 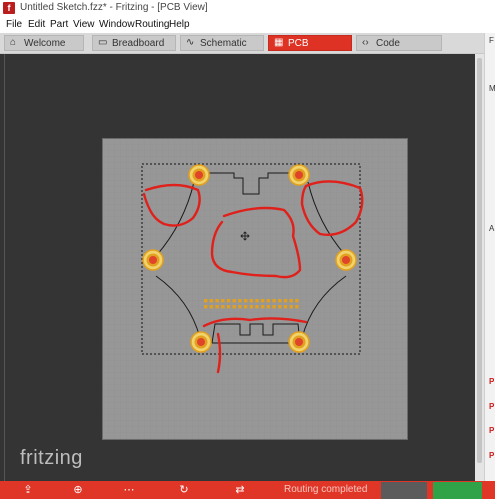 I want to click on tab-pcb: ▦ PCB, so click(x=310, y=43).